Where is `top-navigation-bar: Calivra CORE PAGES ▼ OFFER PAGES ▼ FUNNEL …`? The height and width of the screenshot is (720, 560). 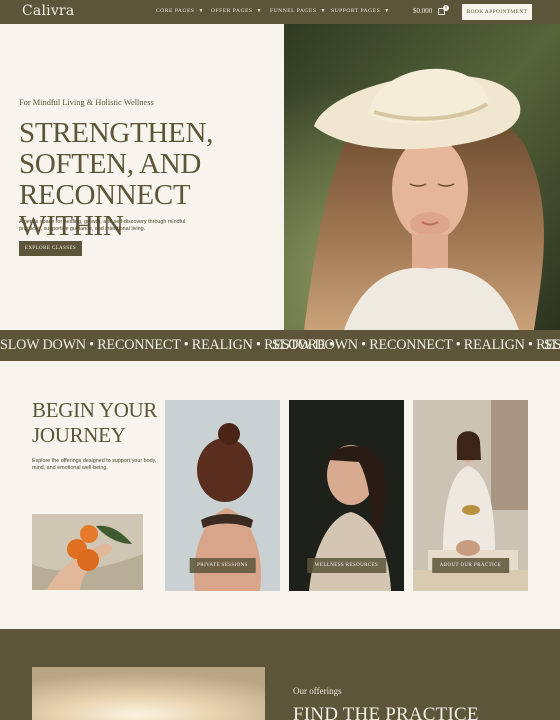
top-navigation-bar: Calivra CORE PAGES ▼ OFFER PAGES ▼ FUNNEL … is located at coordinates (280, 12).